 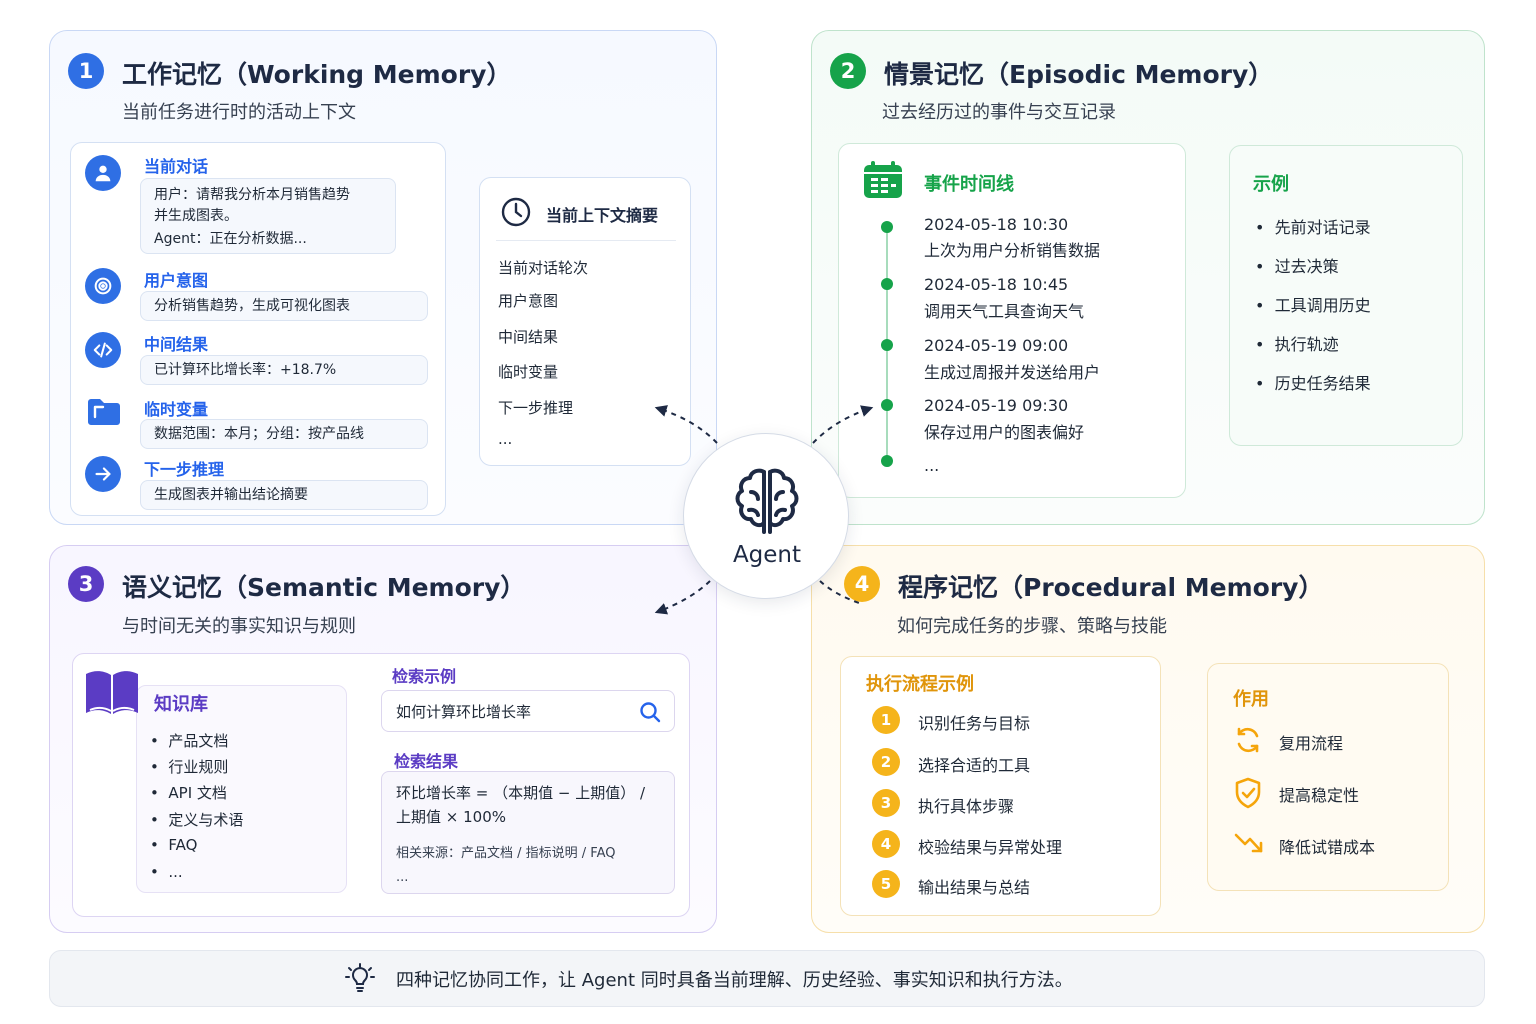 What do you see at coordinates (767, 555) in the screenshot?
I see `agent-label: Agent` at bounding box center [767, 555].